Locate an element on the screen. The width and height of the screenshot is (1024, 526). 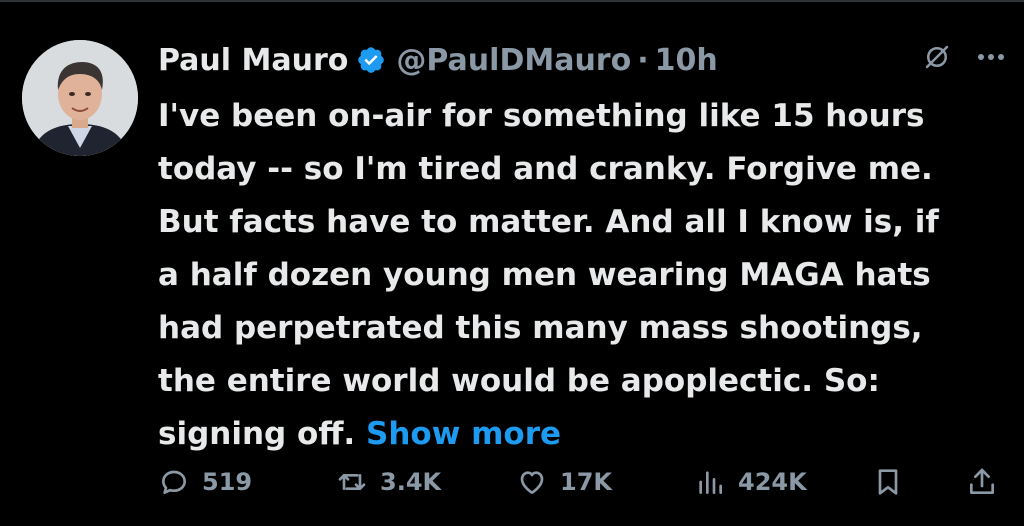
repost-icon is located at coordinates (352, 482).